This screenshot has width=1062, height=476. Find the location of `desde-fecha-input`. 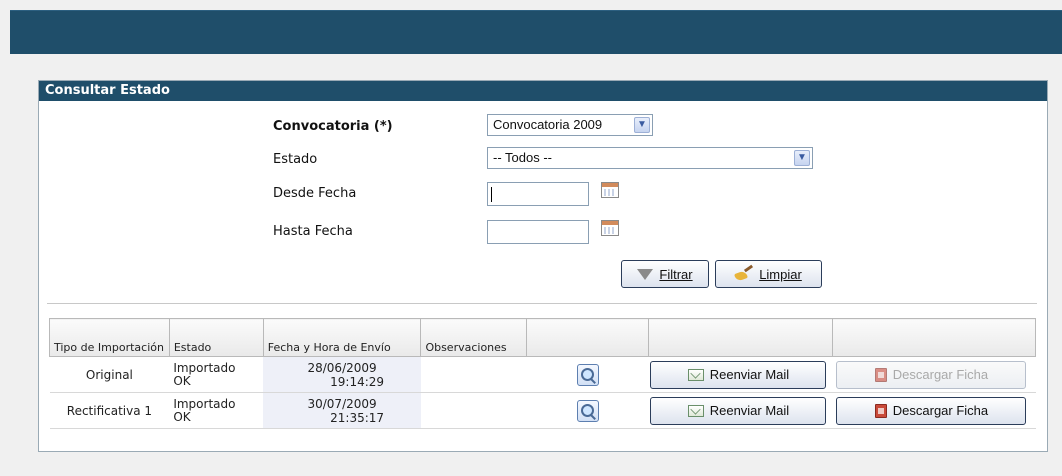

desde-fecha-input is located at coordinates (538, 194).